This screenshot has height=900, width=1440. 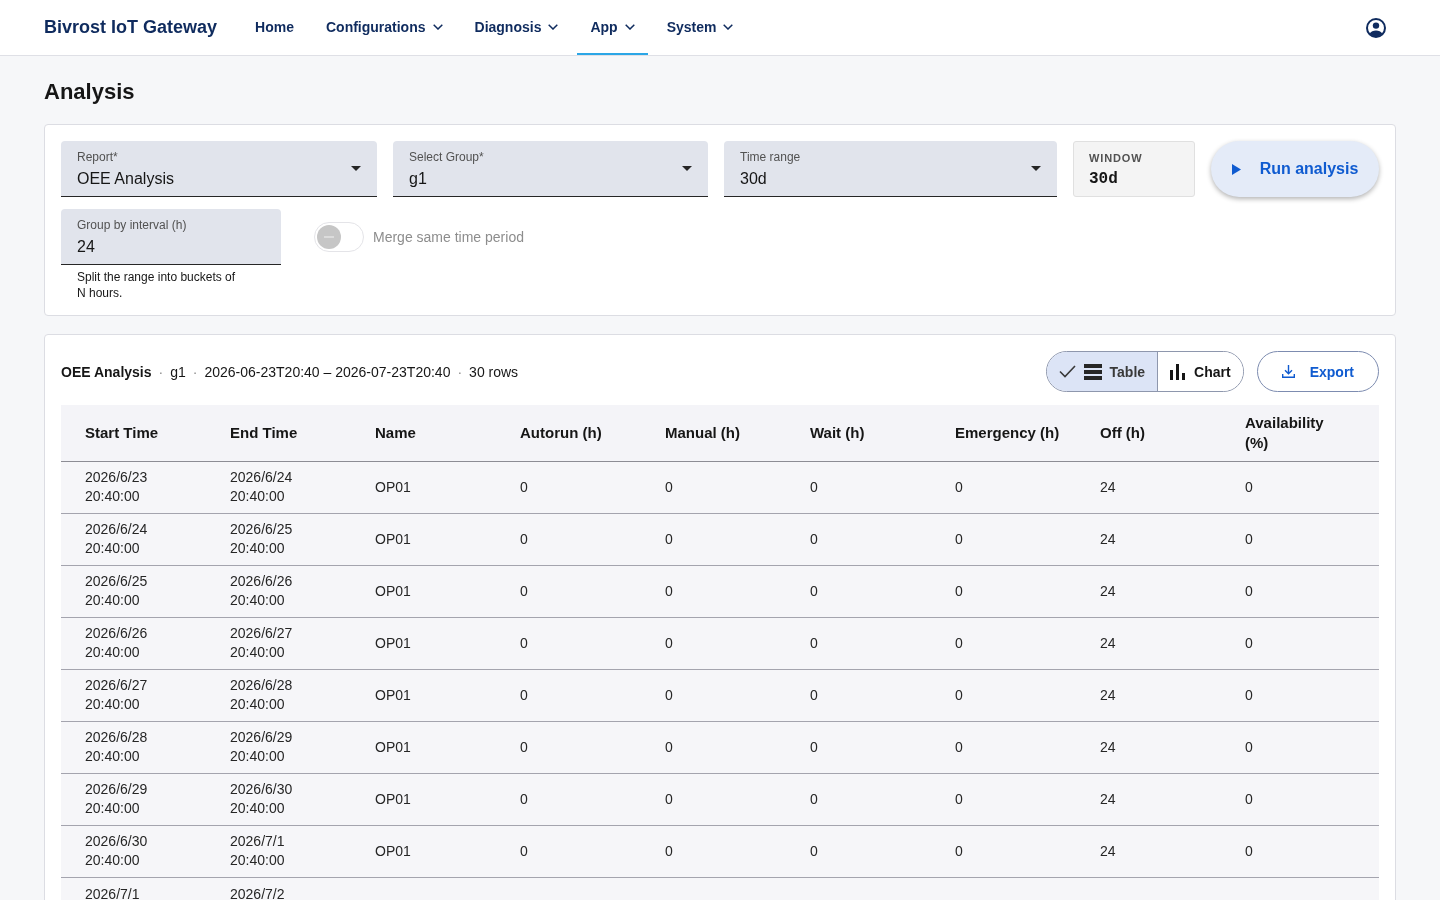 What do you see at coordinates (274, 27) in the screenshot?
I see `nav-tab: Home` at bounding box center [274, 27].